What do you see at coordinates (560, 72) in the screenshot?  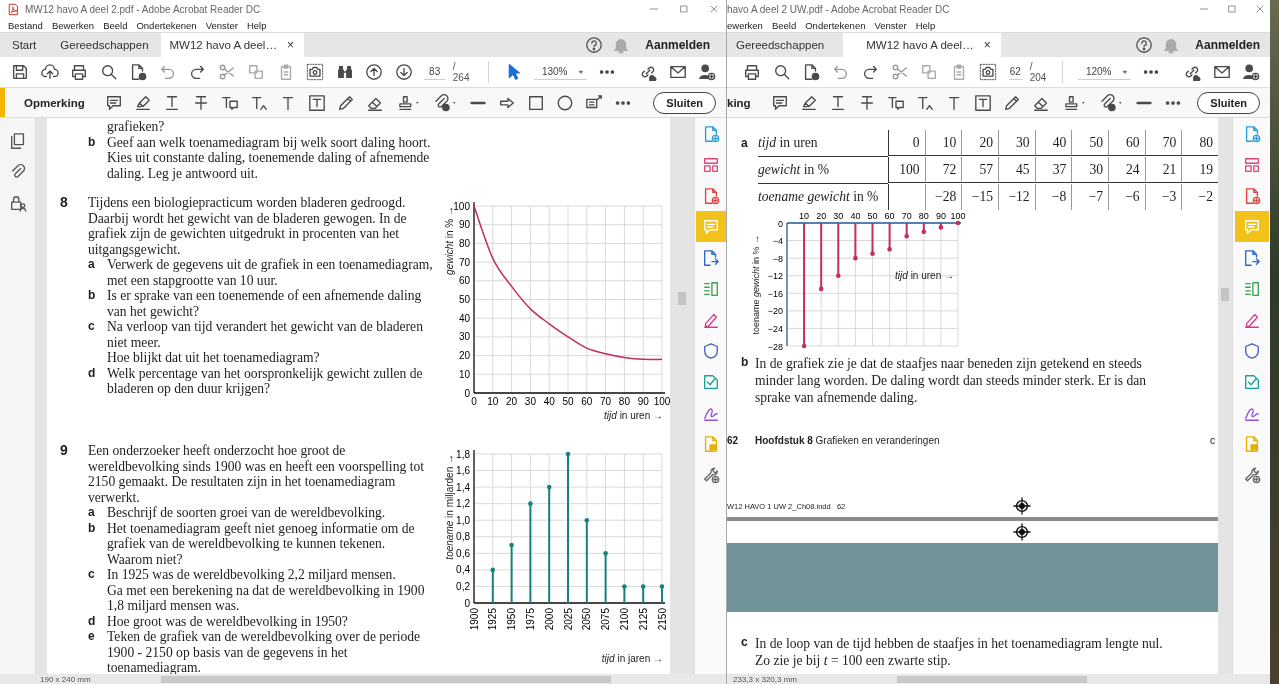 I see `zoom-dropdown: 130%` at bounding box center [560, 72].